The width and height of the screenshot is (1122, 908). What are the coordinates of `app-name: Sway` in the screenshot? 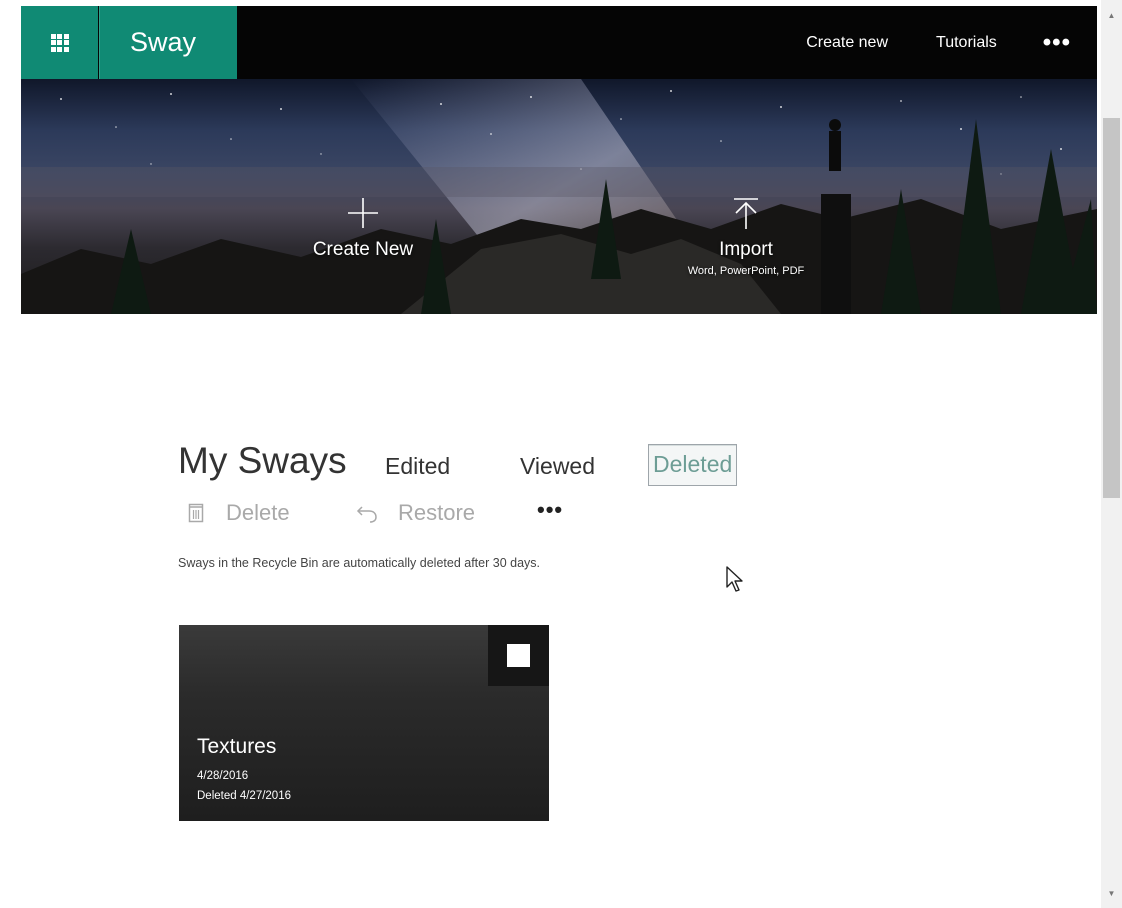 It's located at (168, 42).